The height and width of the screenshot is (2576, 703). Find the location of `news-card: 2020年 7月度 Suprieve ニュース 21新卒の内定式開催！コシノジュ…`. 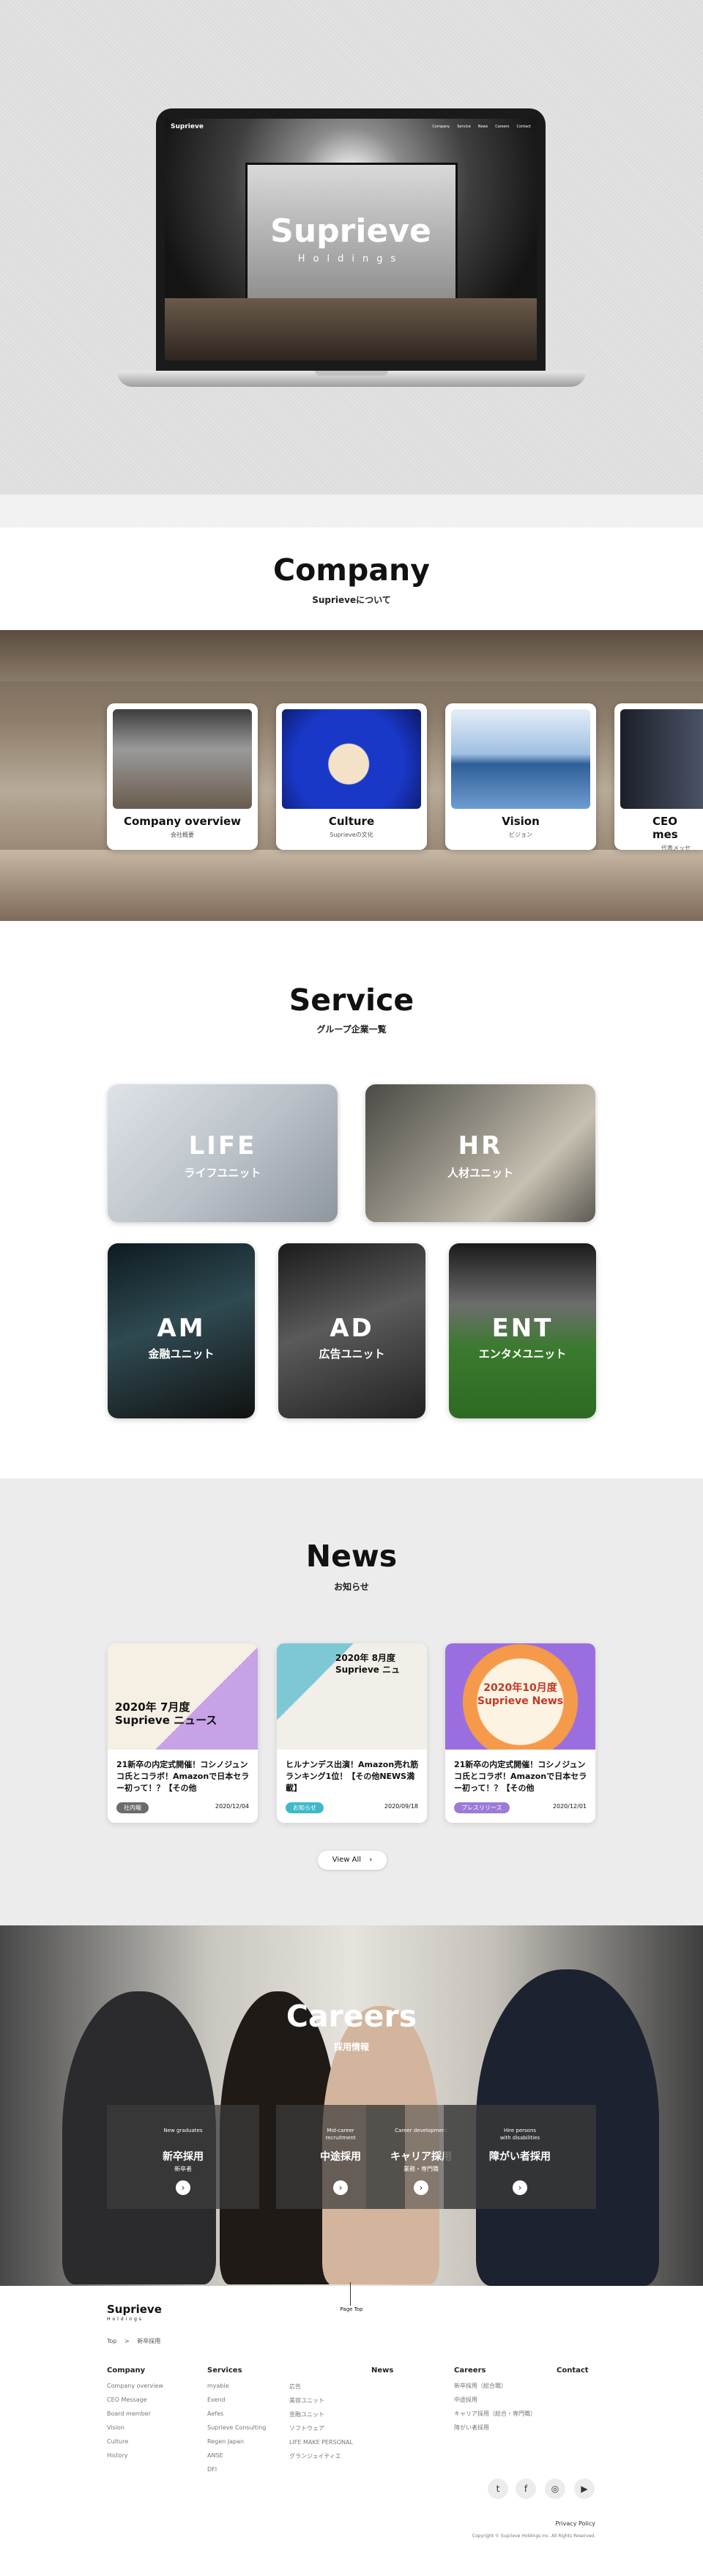

news-card: 2020年 7月度 Suprieve ニュース 21新卒の内定式開催！コシノジュ… is located at coordinates (183, 1733).